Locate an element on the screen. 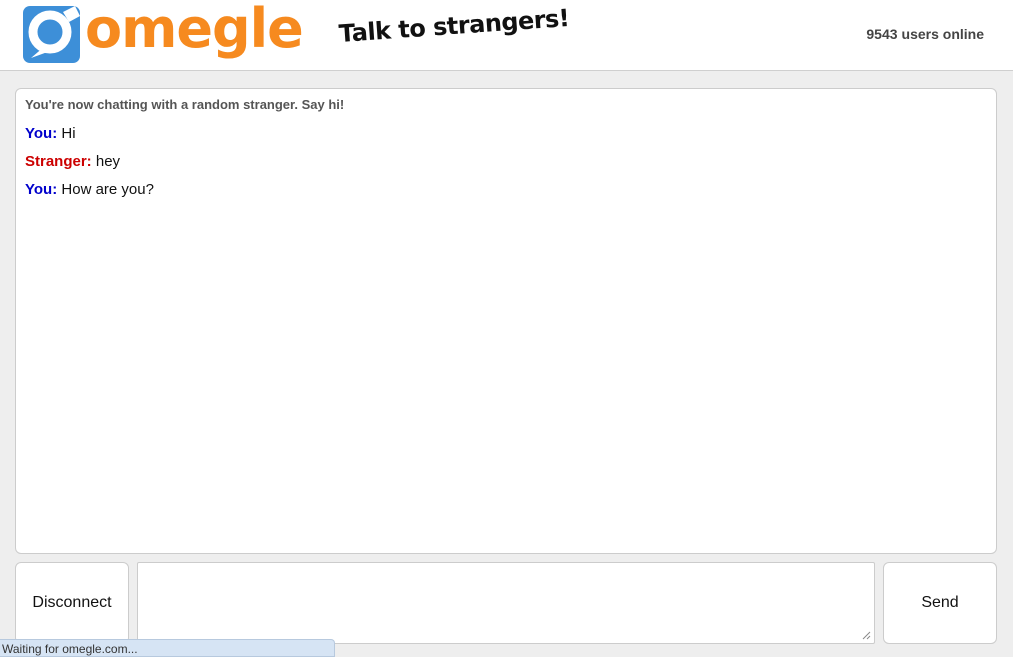  logo-text: omegle is located at coordinates (194, 30).